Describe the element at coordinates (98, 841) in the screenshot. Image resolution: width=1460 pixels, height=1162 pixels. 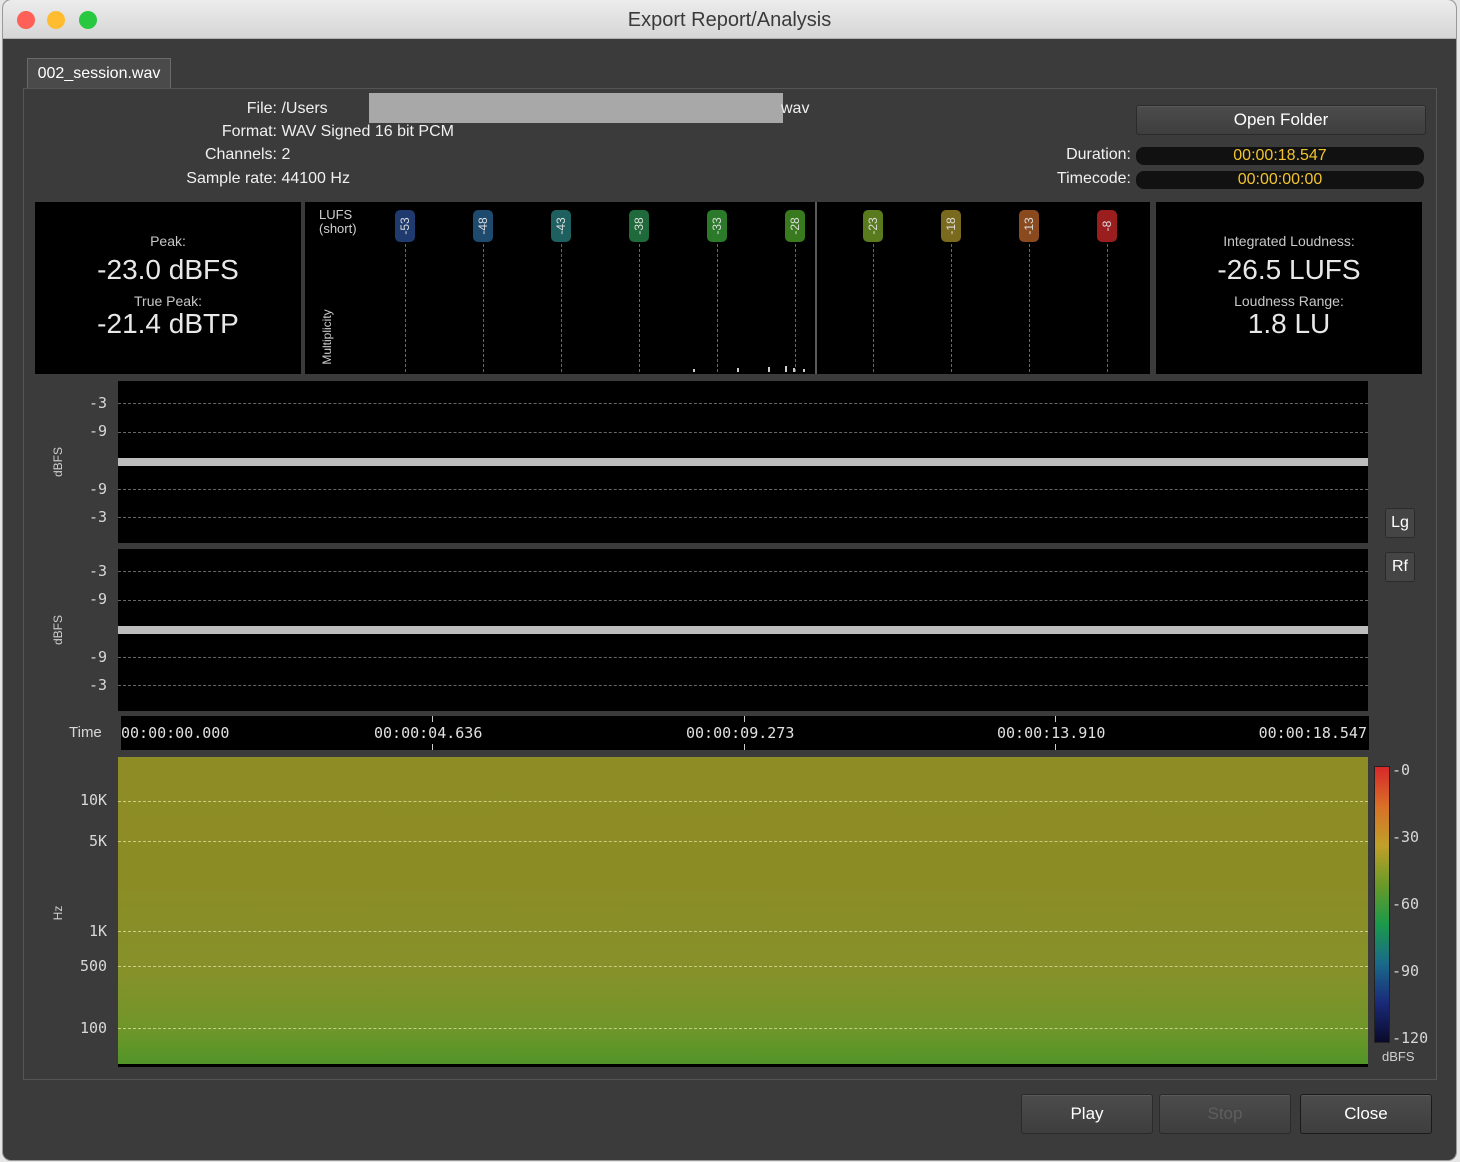
I see `spec-tick-5k: 5K` at that location.